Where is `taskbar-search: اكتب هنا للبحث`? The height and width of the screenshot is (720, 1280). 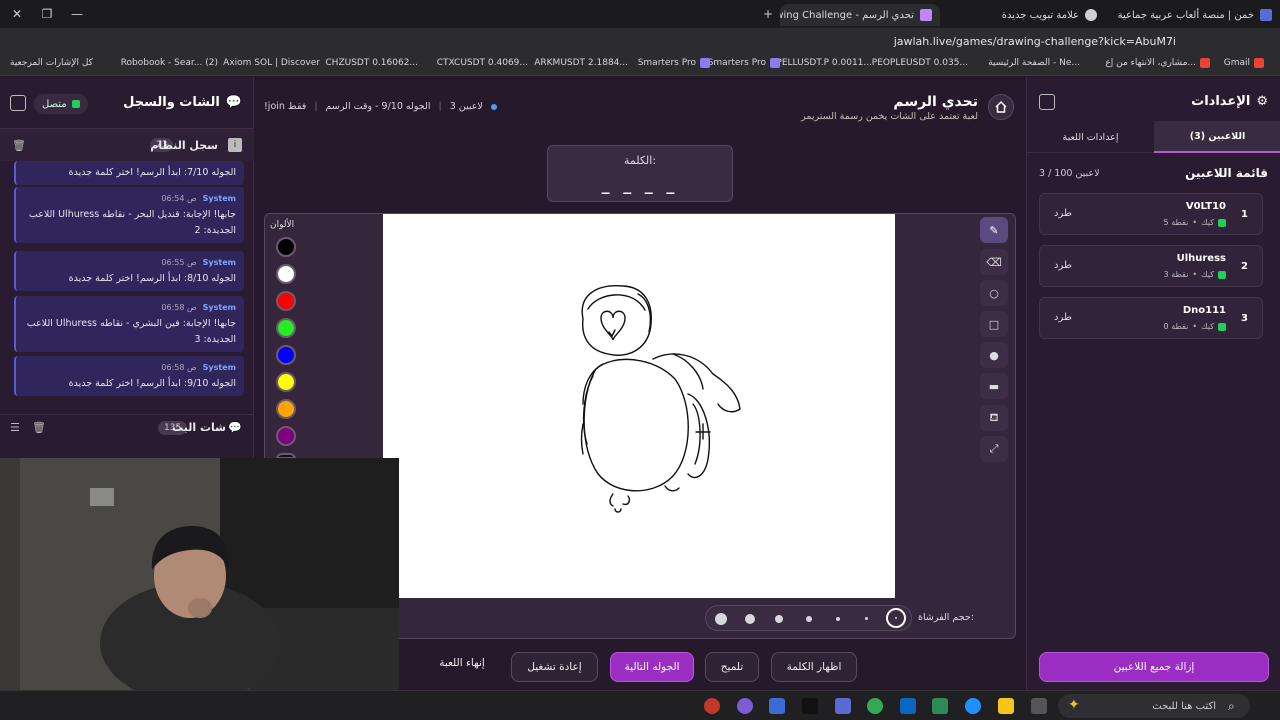 taskbar-search: اكتب هنا للبحث is located at coordinates (1154, 706).